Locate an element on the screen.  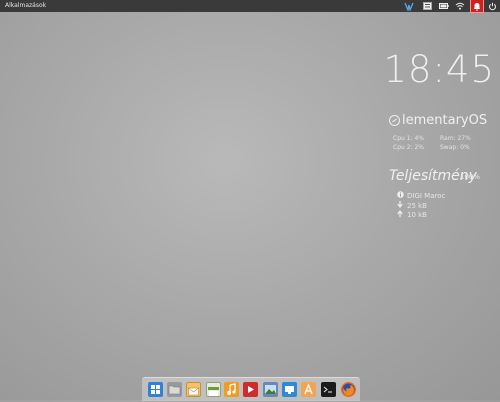
system-info-title: lementaryOS is located at coordinates (438, 120).